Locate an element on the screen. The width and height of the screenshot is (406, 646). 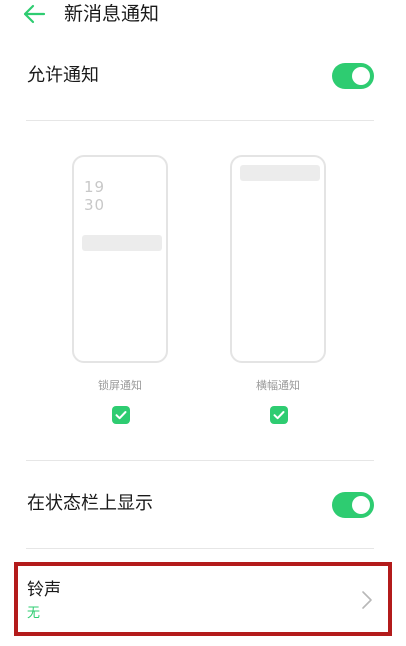
status-bar-toggle is located at coordinates (353, 505).